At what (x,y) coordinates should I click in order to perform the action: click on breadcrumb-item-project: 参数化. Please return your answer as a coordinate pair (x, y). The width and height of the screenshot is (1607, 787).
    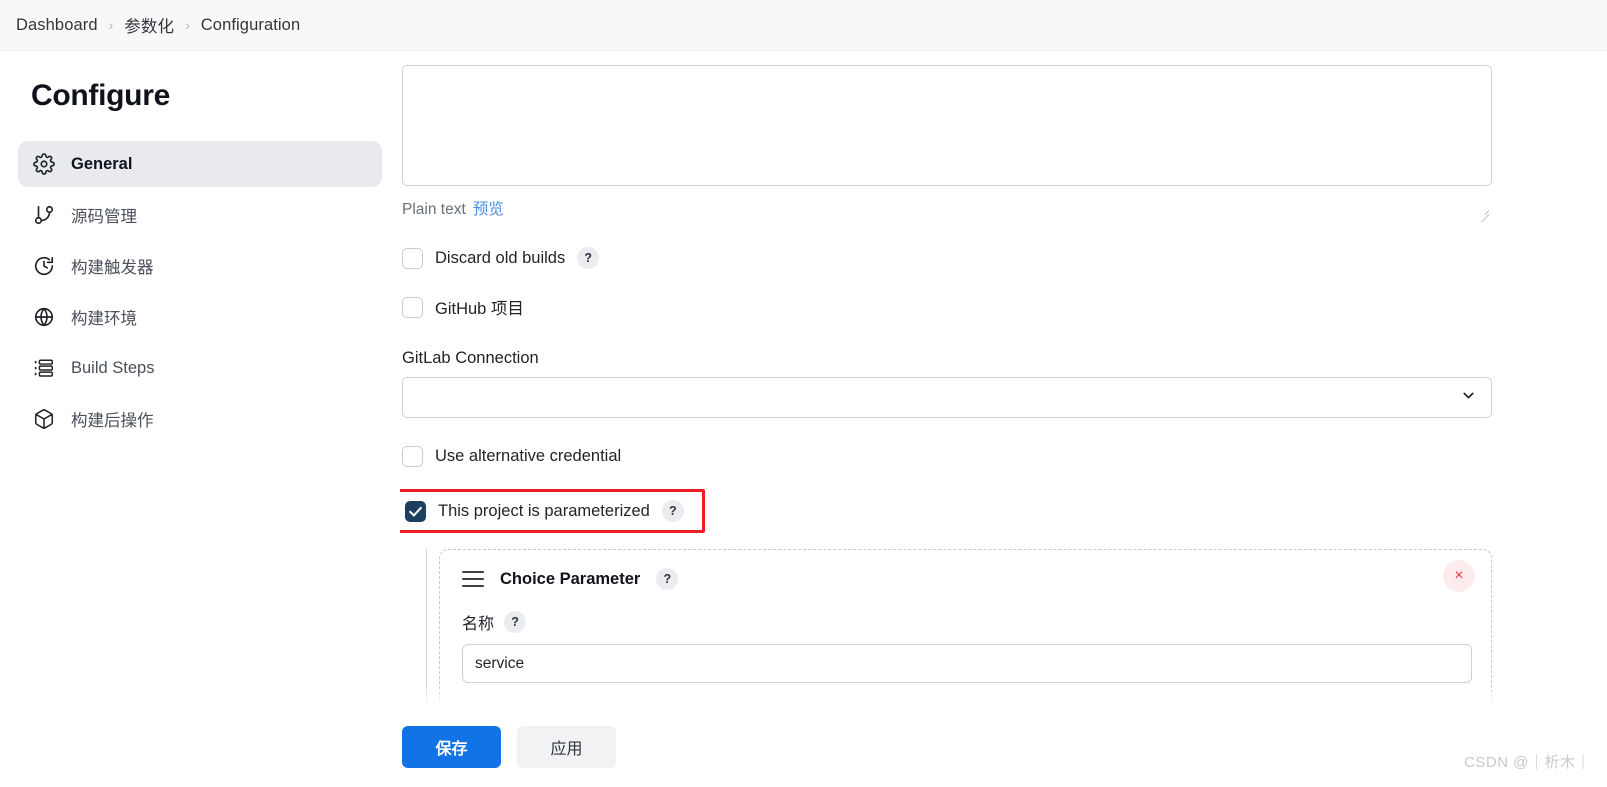
    Looking at the image, I should click on (149, 25).